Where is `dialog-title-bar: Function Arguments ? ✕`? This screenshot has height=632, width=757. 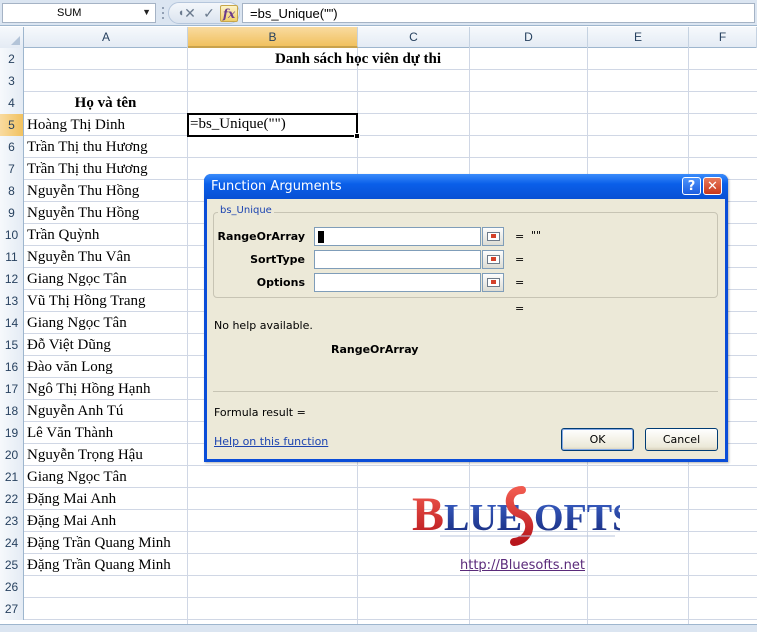
dialog-title-bar: Function Arguments ? ✕ is located at coordinates (466, 186).